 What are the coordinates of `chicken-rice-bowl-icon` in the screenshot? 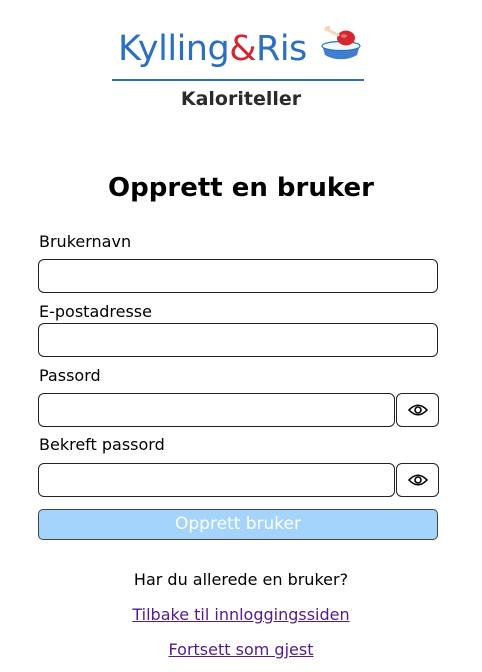 It's located at (341, 43).